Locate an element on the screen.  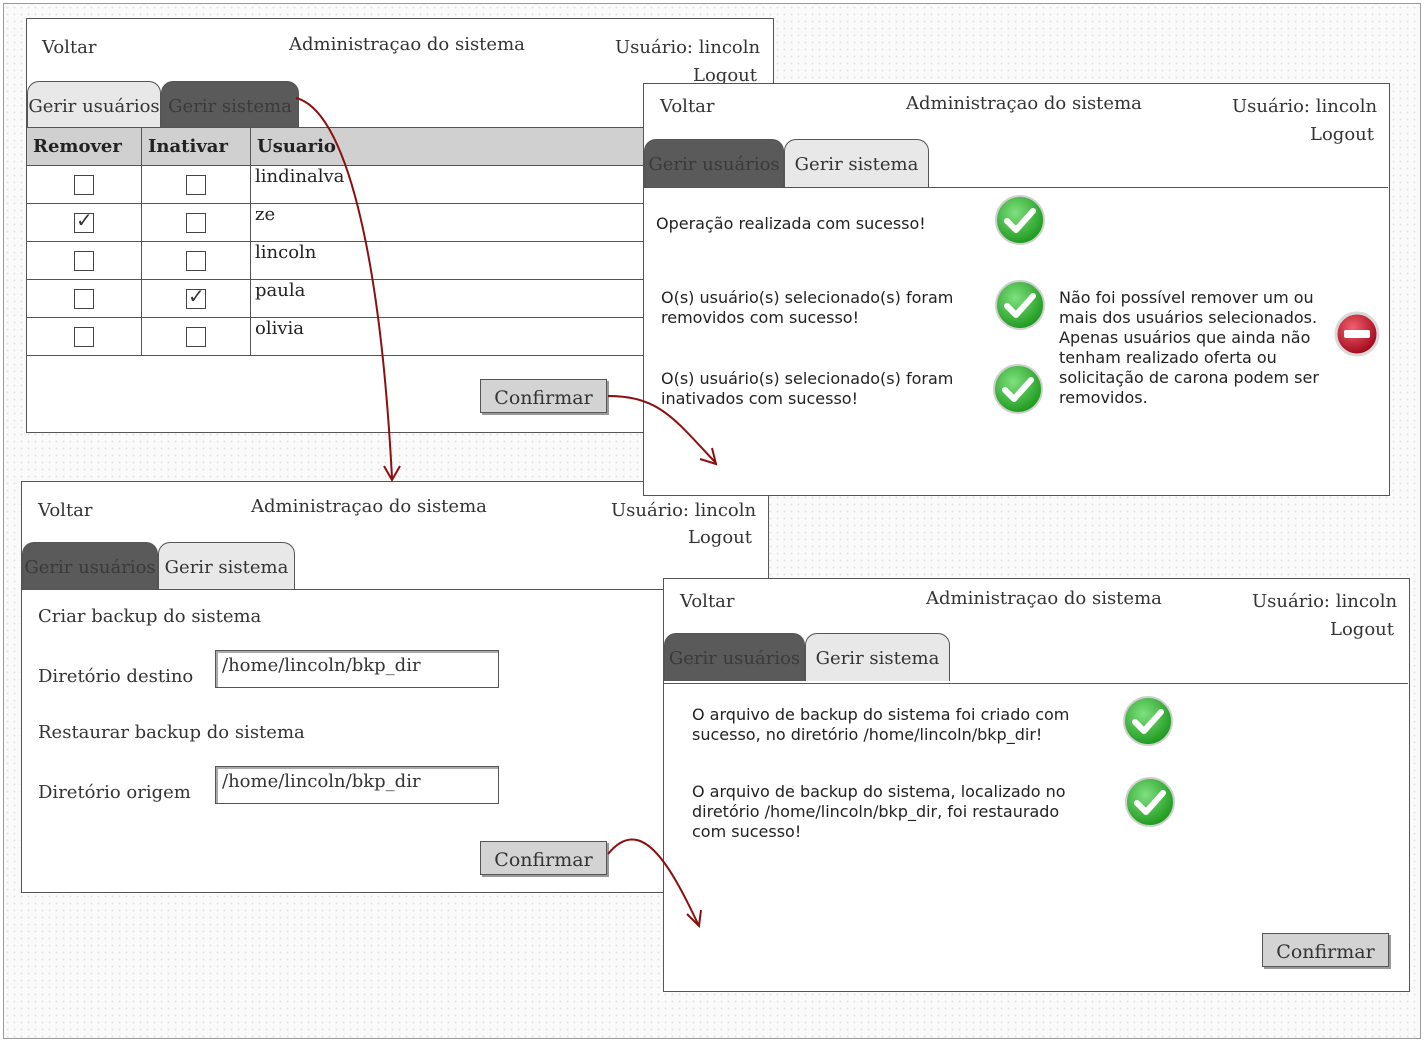
origin-label: Diretório origem is located at coordinates (114, 792).